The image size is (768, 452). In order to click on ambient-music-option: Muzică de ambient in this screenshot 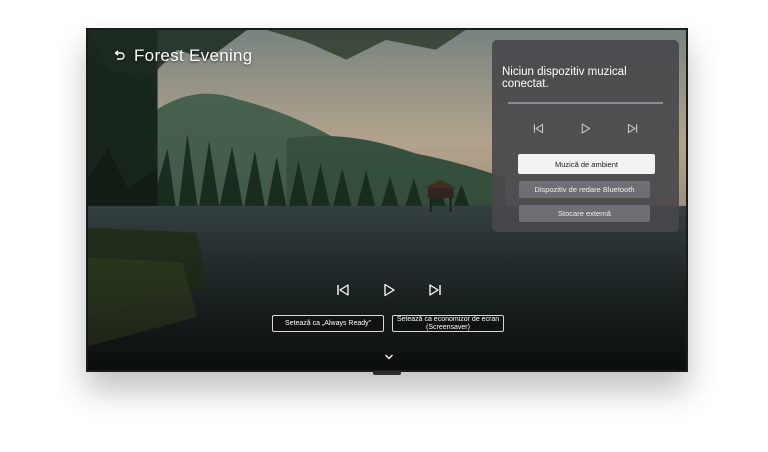, I will do `click(586, 164)`.